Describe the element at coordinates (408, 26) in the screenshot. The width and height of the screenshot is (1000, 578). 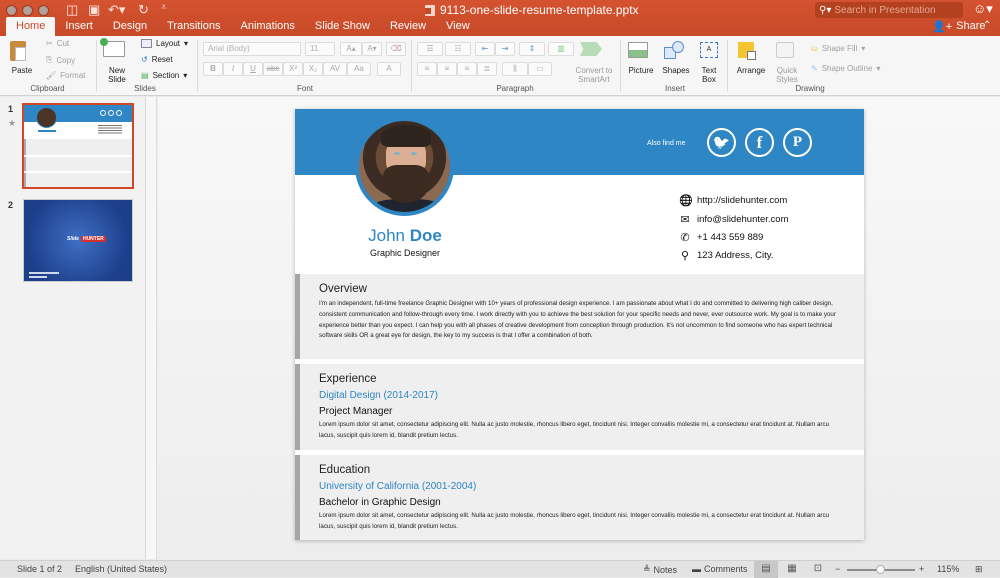
I see `tab-review: Review` at that location.